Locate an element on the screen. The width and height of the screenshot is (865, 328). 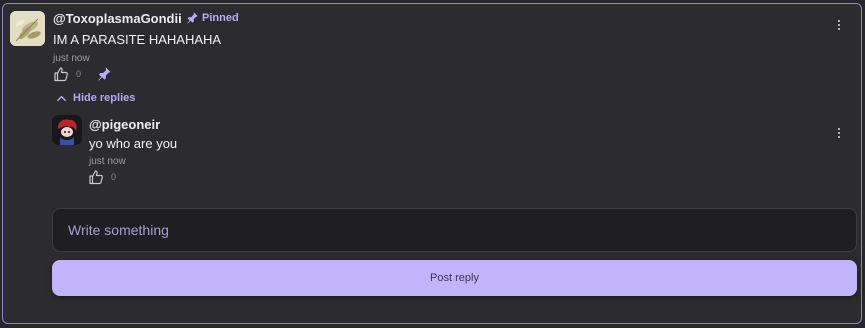
comment-username: @ToxoplasmaGondii is located at coordinates (117, 18).